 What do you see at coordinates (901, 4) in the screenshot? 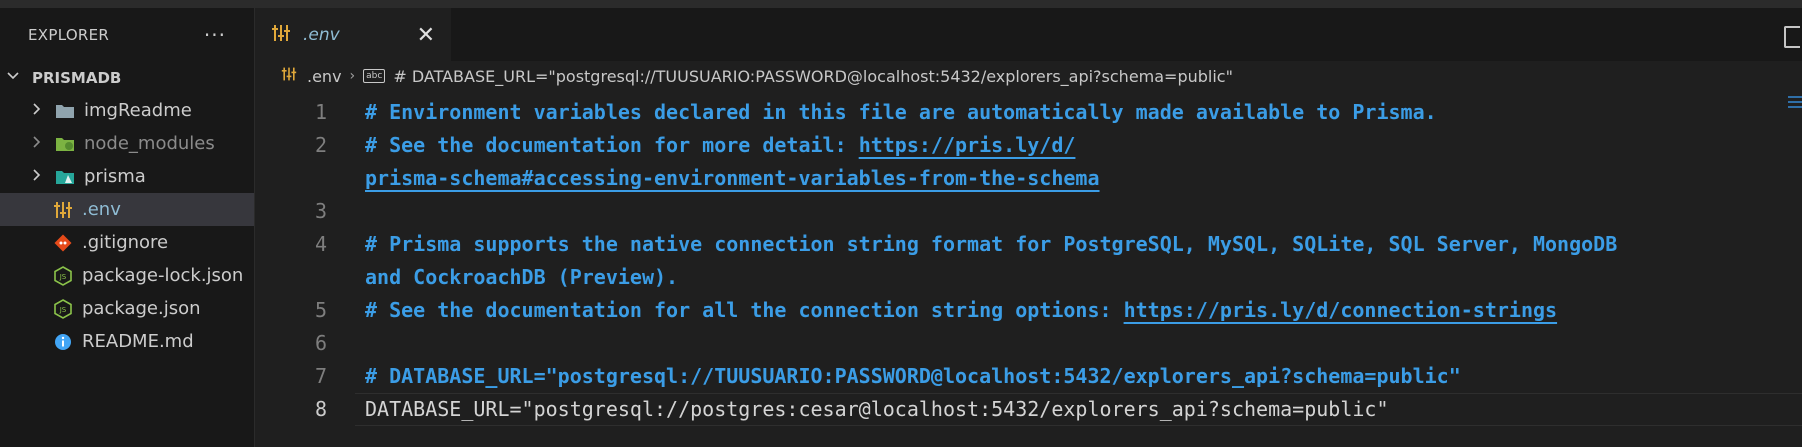
I see `title-bar-strip` at bounding box center [901, 4].